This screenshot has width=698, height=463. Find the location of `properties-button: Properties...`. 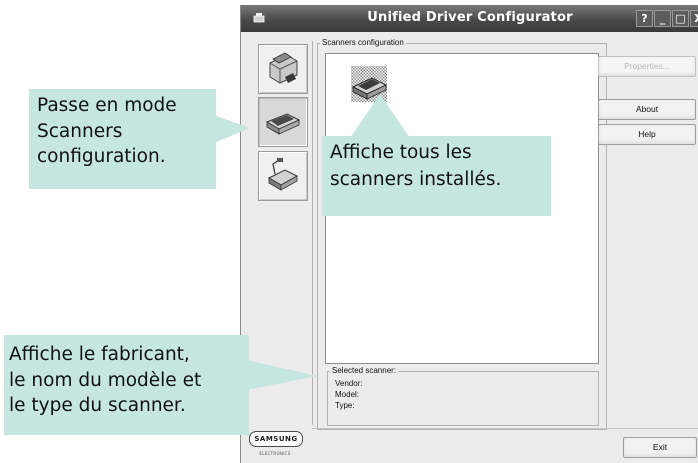

properties-button: Properties... is located at coordinates (647, 66).